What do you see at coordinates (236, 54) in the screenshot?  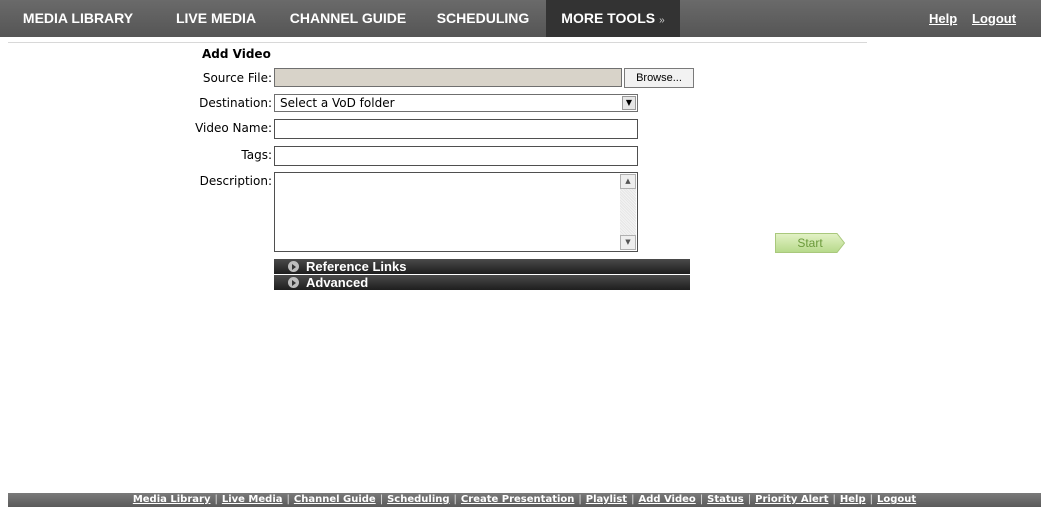 I see `form-title: Add Video` at bounding box center [236, 54].